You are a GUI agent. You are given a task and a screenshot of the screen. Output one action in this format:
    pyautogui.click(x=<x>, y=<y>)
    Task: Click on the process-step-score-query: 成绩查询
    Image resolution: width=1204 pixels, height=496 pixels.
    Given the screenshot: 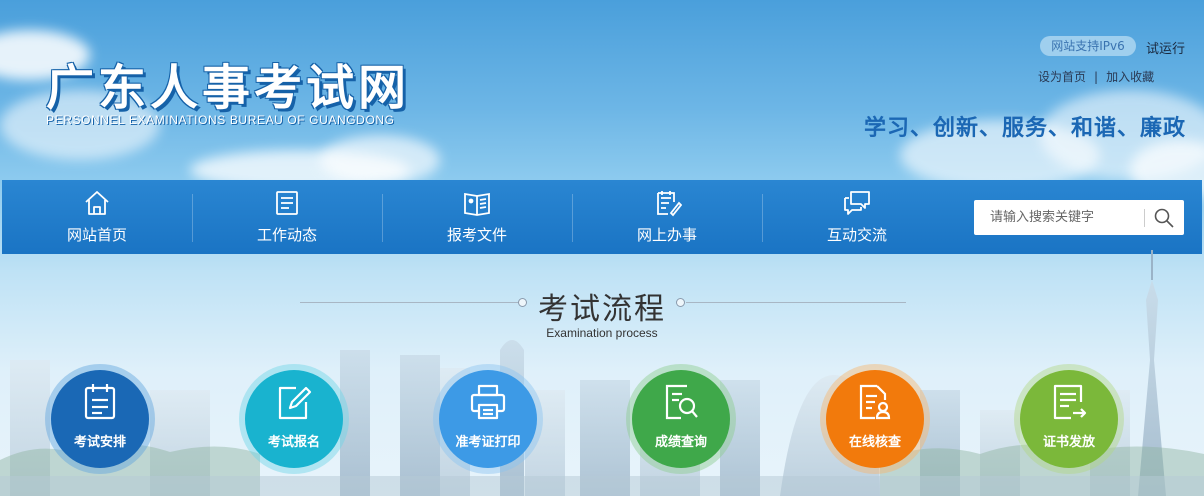 What is the action you would take?
    pyautogui.click(x=681, y=419)
    